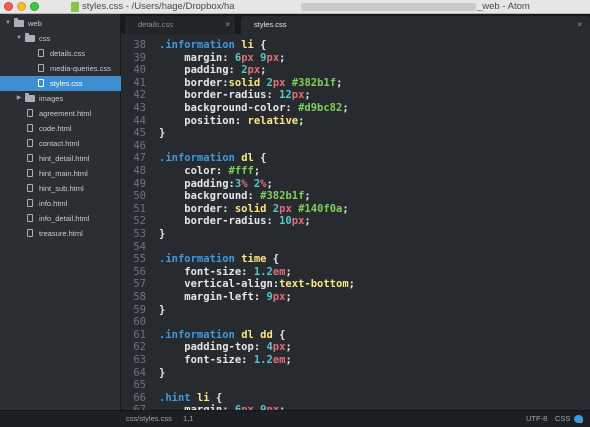  I want to click on tree-item-media-queries-css: media-queries.css, so click(60, 68).